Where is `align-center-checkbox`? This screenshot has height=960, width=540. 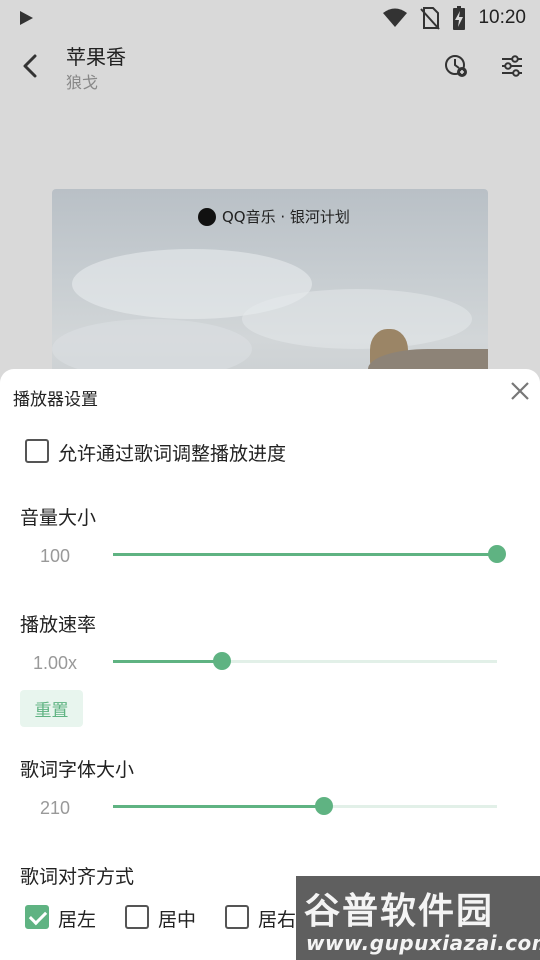
align-center-checkbox is located at coordinates (137, 917).